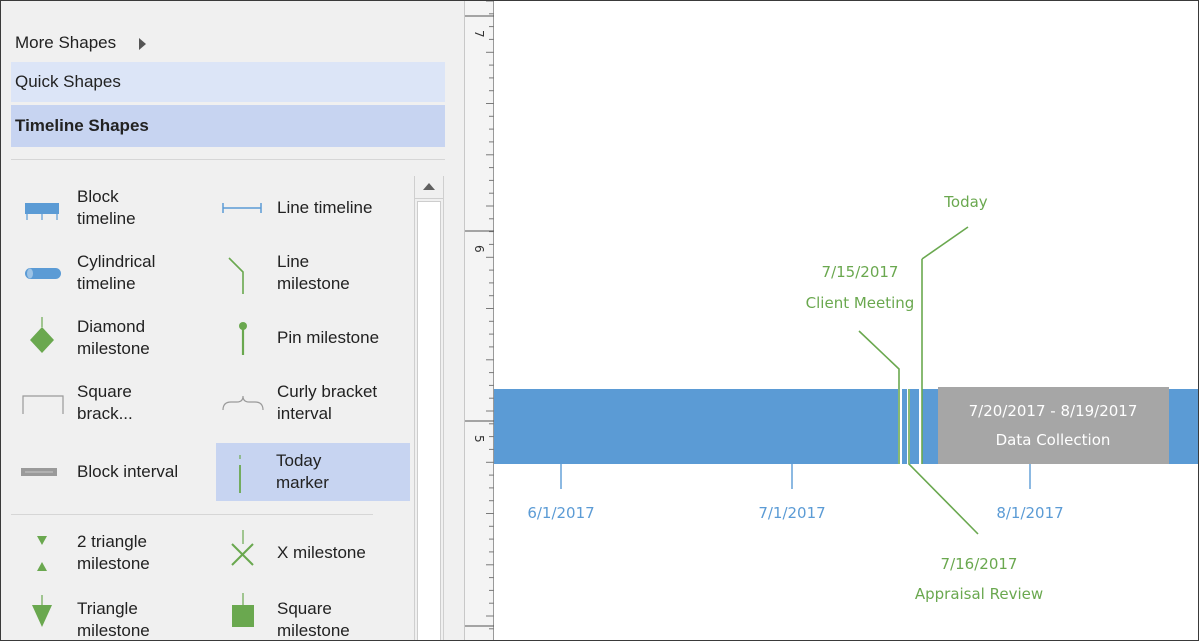  I want to click on stencil-item-line-milestone: Line milestone, so click(313, 273).